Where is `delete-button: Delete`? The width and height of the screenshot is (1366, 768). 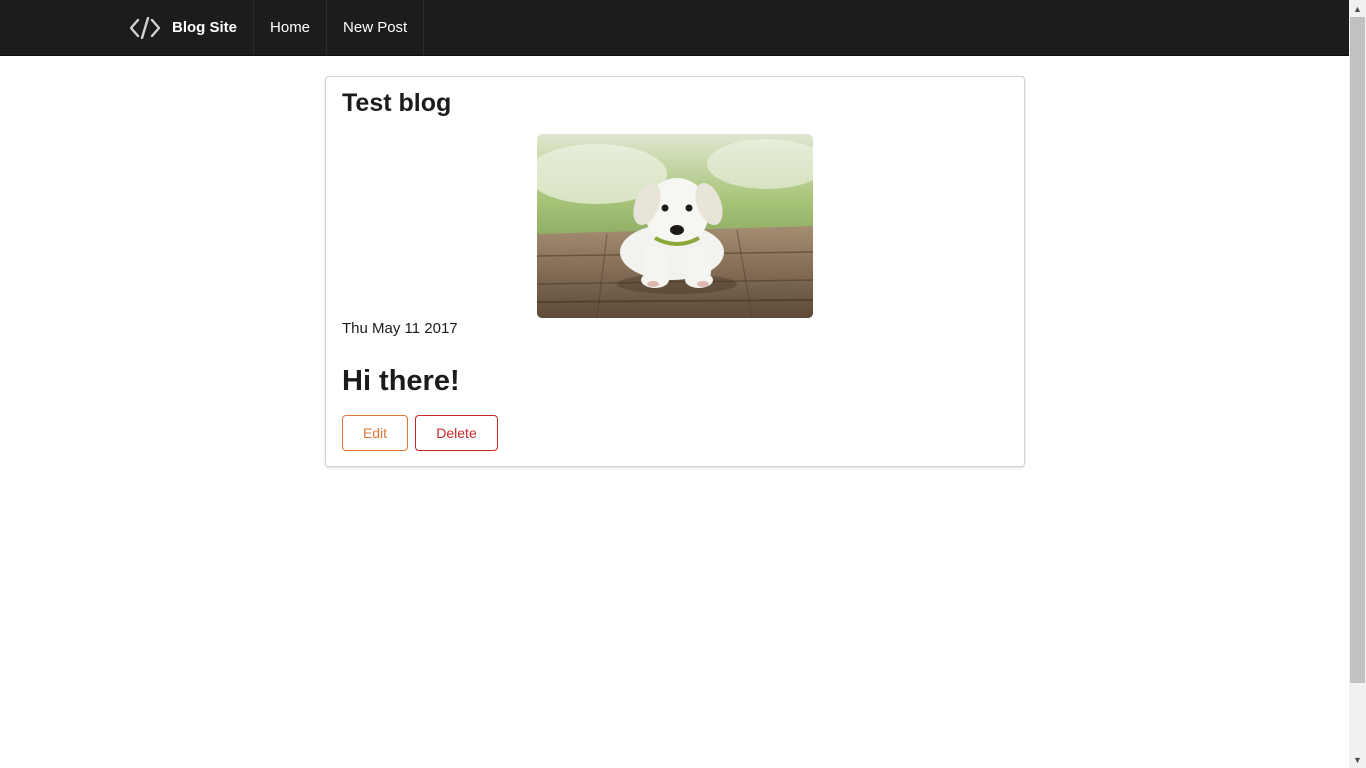 delete-button: Delete is located at coordinates (456, 433).